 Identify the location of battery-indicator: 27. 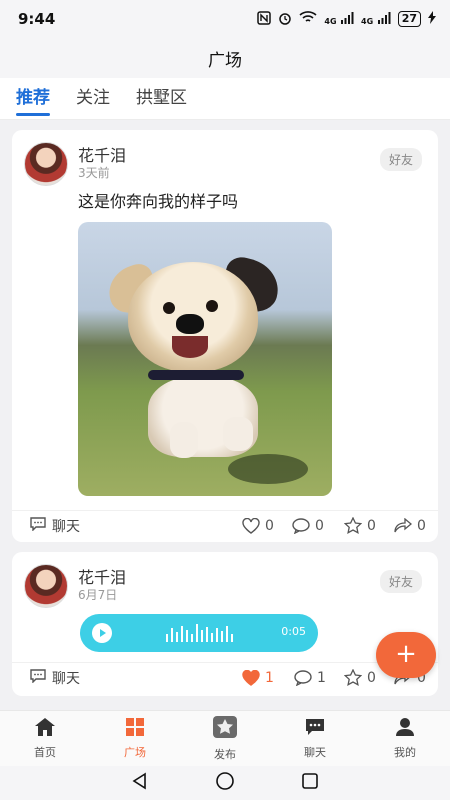
(409, 19).